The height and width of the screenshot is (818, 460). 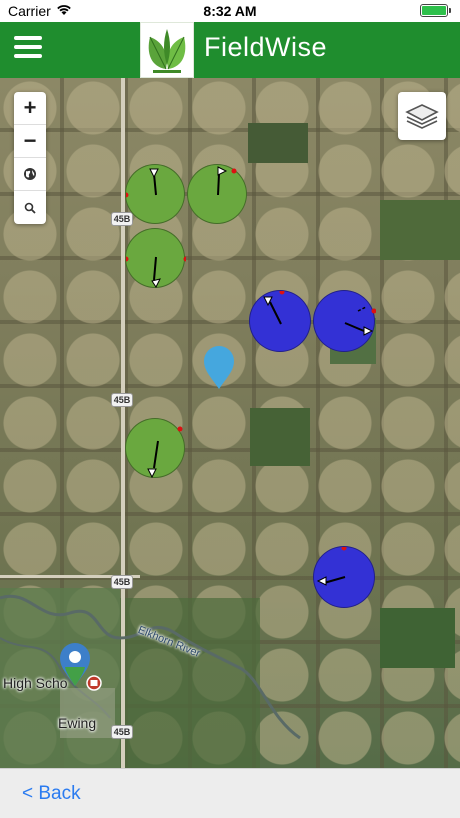 I want to click on location-pin-icon, so click(x=219, y=367).